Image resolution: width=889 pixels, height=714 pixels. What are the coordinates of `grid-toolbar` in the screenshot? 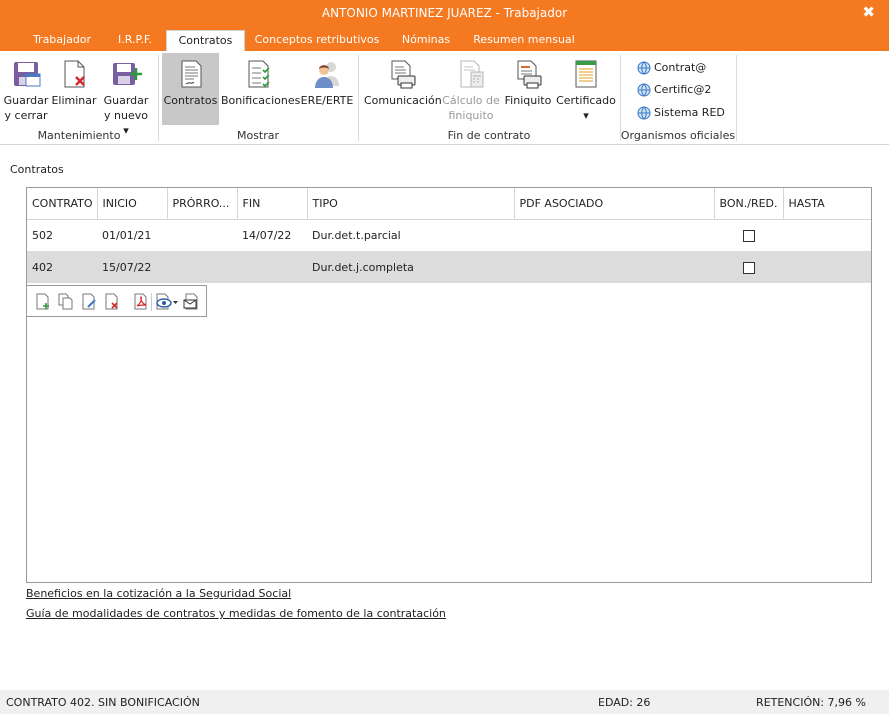 It's located at (116, 301).